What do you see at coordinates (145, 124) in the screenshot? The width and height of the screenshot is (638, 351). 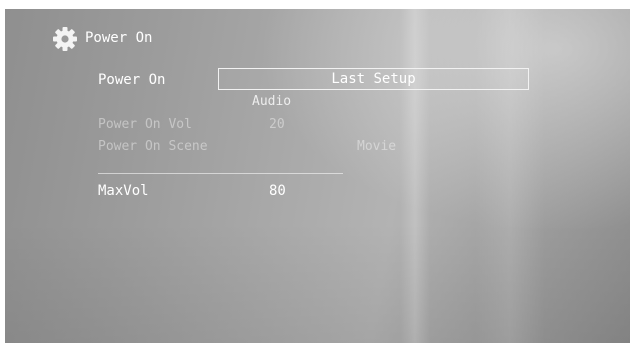 I see `power-on-vol-label: Power On Vol` at bounding box center [145, 124].